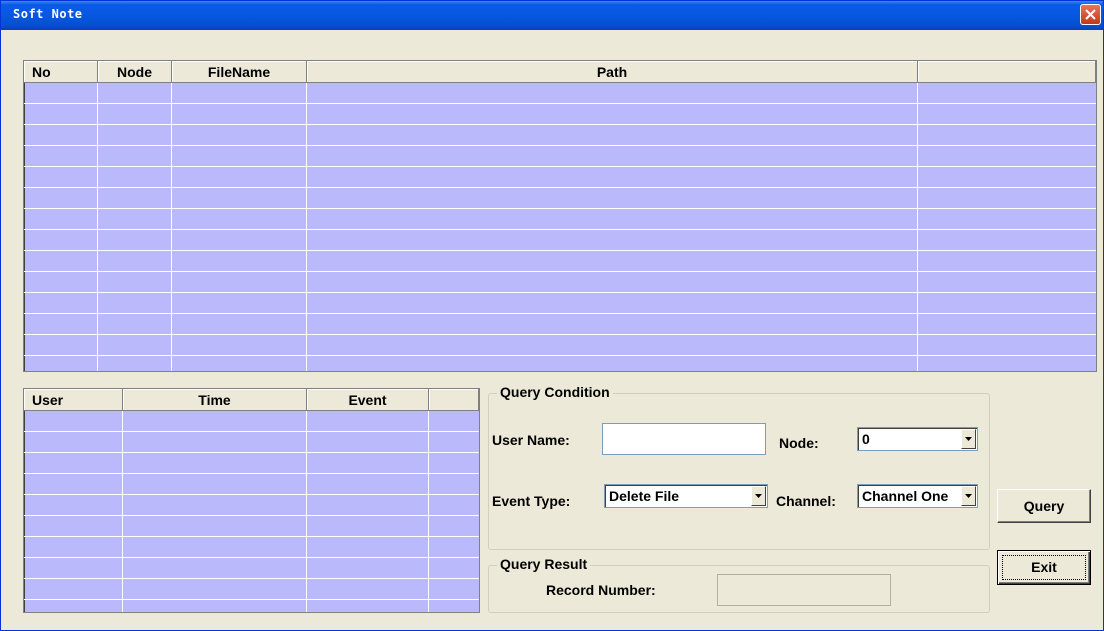  I want to click on node-dropdown-button, so click(968, 439).